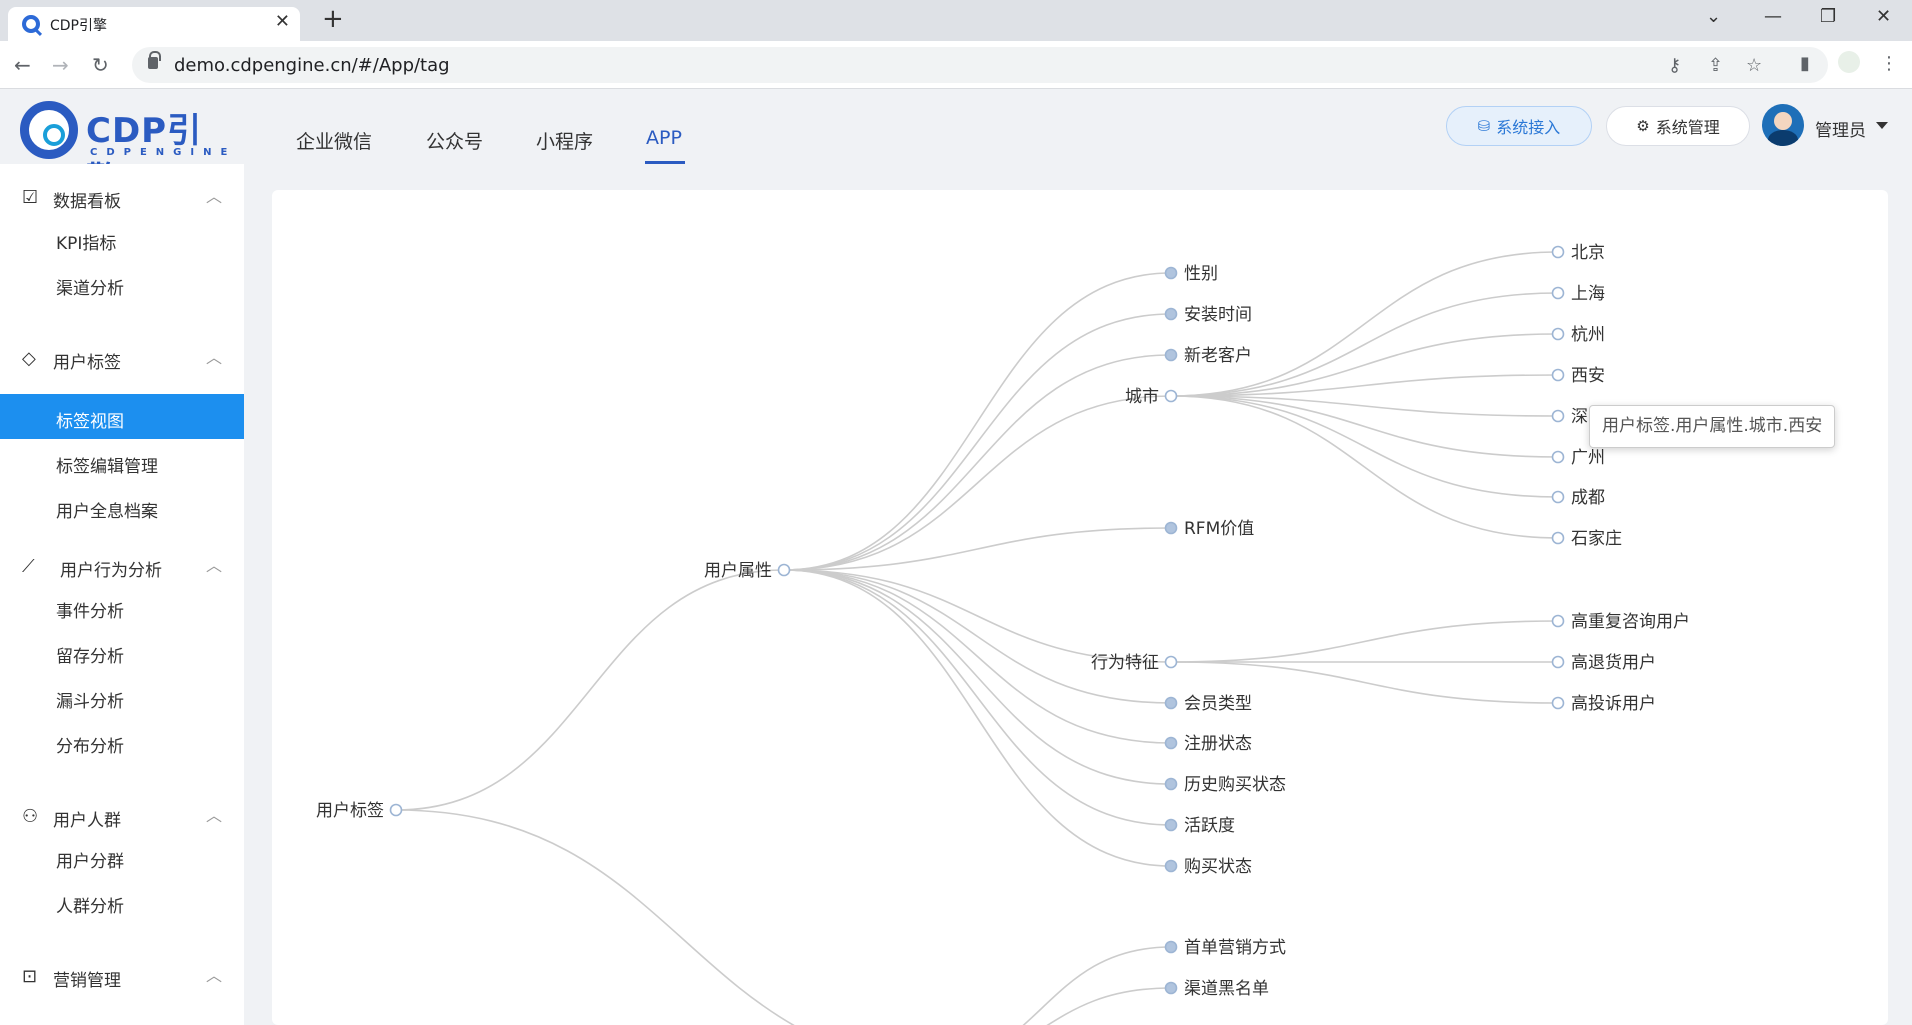 The width and height of the screenshot is (1912, 1025). What do you see at coordinates (1840, 128) in the screenshot?
I see `username: 管理员` at bounding box center [1840, 128].